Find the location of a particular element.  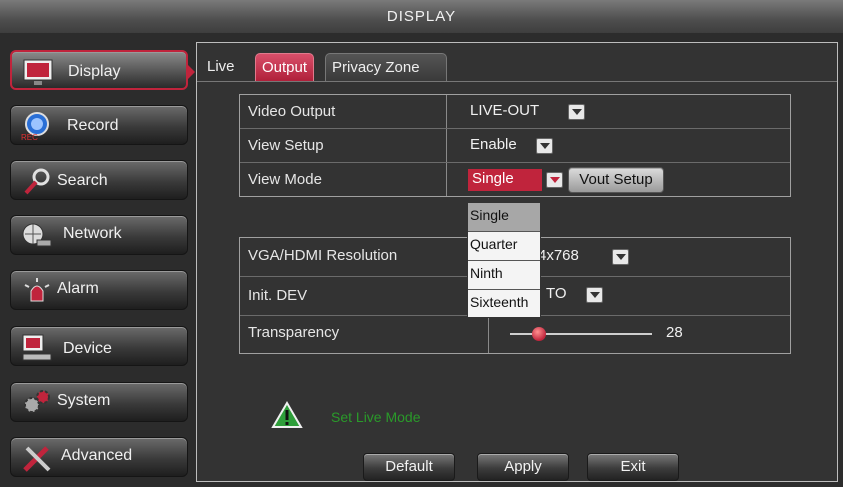

view-setup-value: Enable is located at coordinates (493, 144).